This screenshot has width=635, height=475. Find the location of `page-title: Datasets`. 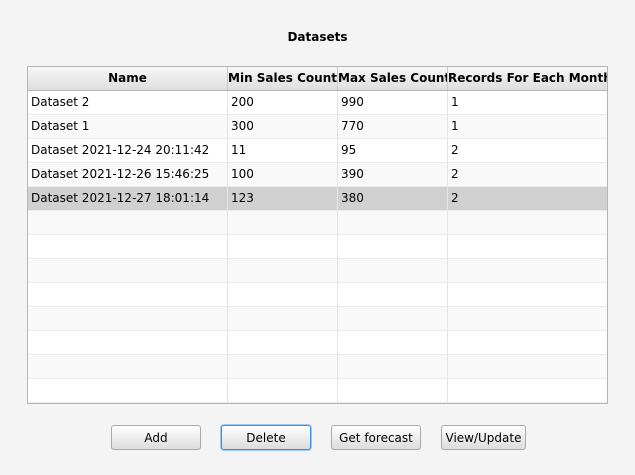

page-title: Datasets is located at coordinates (317, 37).